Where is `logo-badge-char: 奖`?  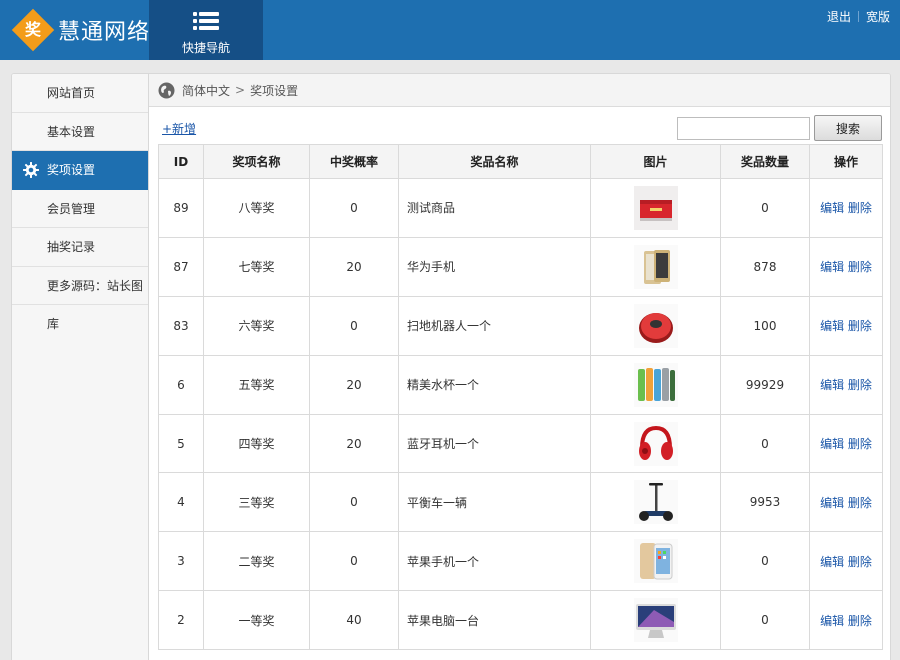 logo-badge-char: 奖 is located at coordinates (32, 29).